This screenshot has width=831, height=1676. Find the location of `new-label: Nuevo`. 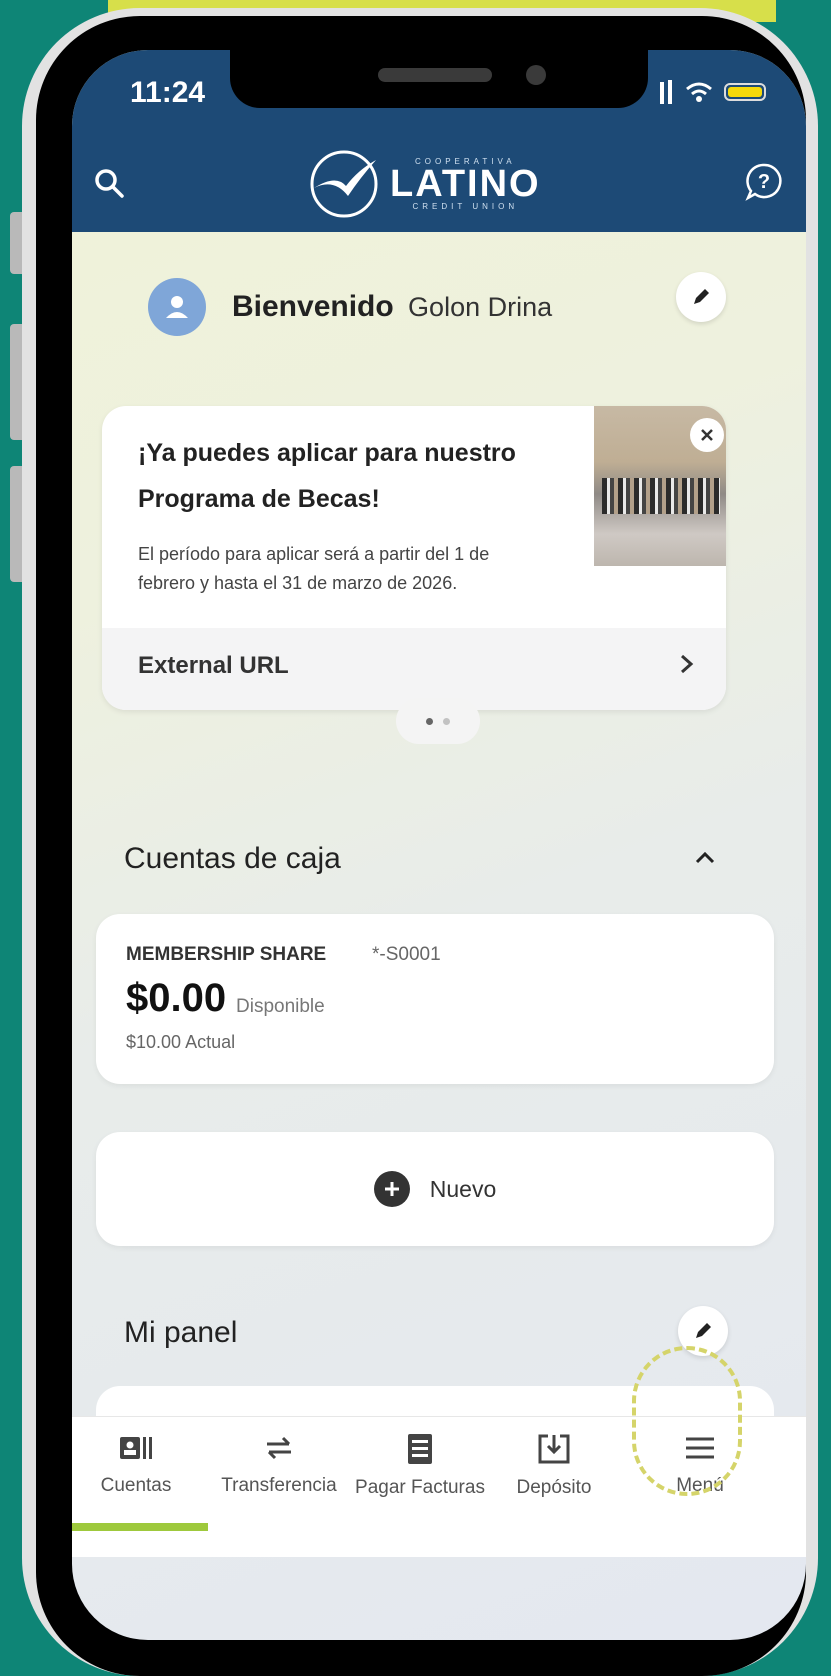

new-label: Nuevo is located at coordinates (463, 1188).